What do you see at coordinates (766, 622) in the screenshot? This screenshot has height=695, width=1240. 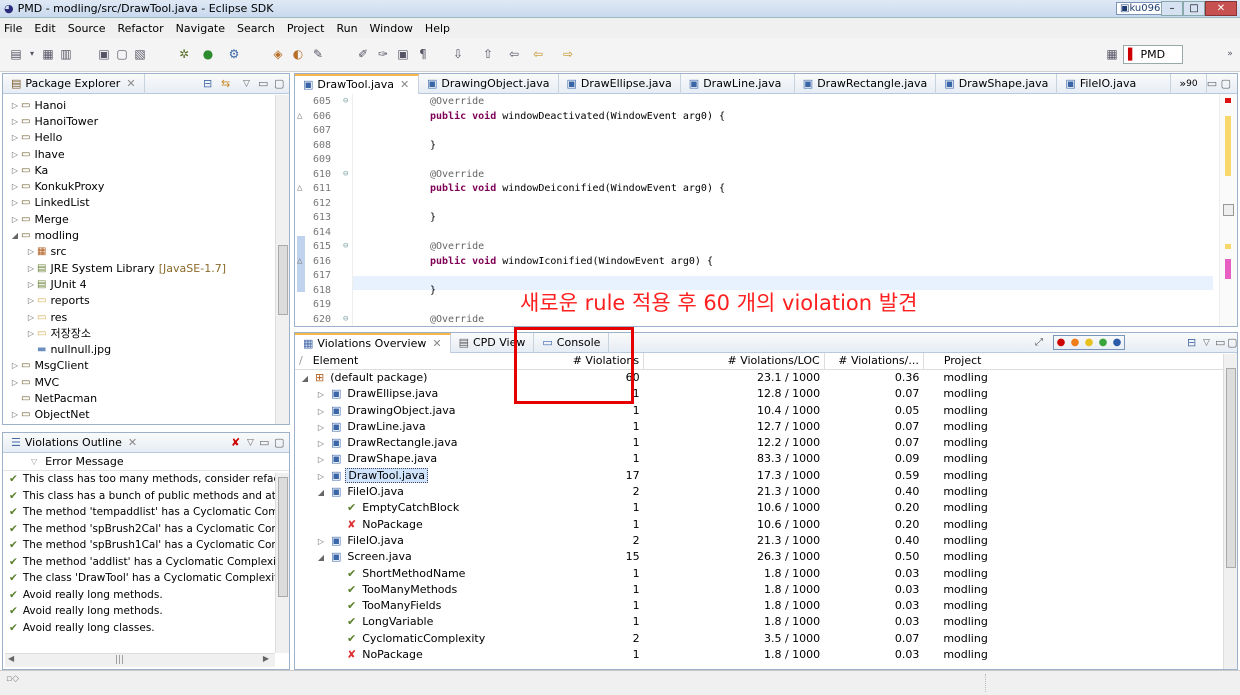 I see `table-row: ✔ LongVariable 1 1.8 / 1000 0.03 modling` at bounding box center [766, 622].